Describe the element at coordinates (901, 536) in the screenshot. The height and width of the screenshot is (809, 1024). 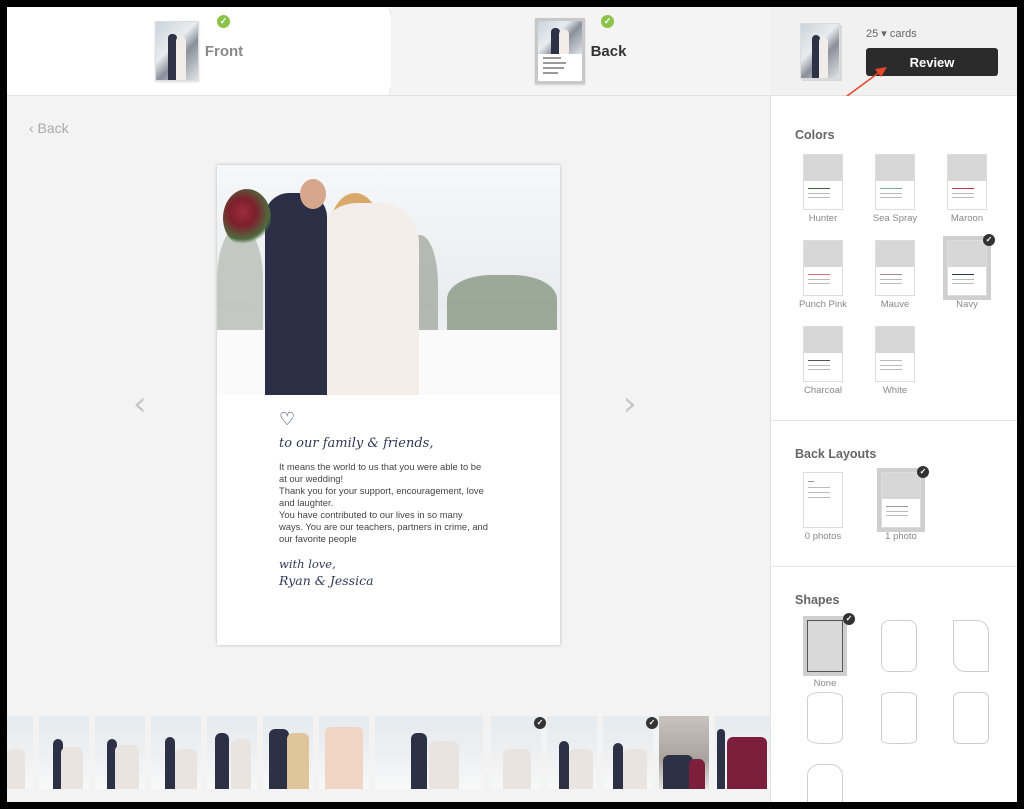
I see `layout-label: 1 photo` at that location.